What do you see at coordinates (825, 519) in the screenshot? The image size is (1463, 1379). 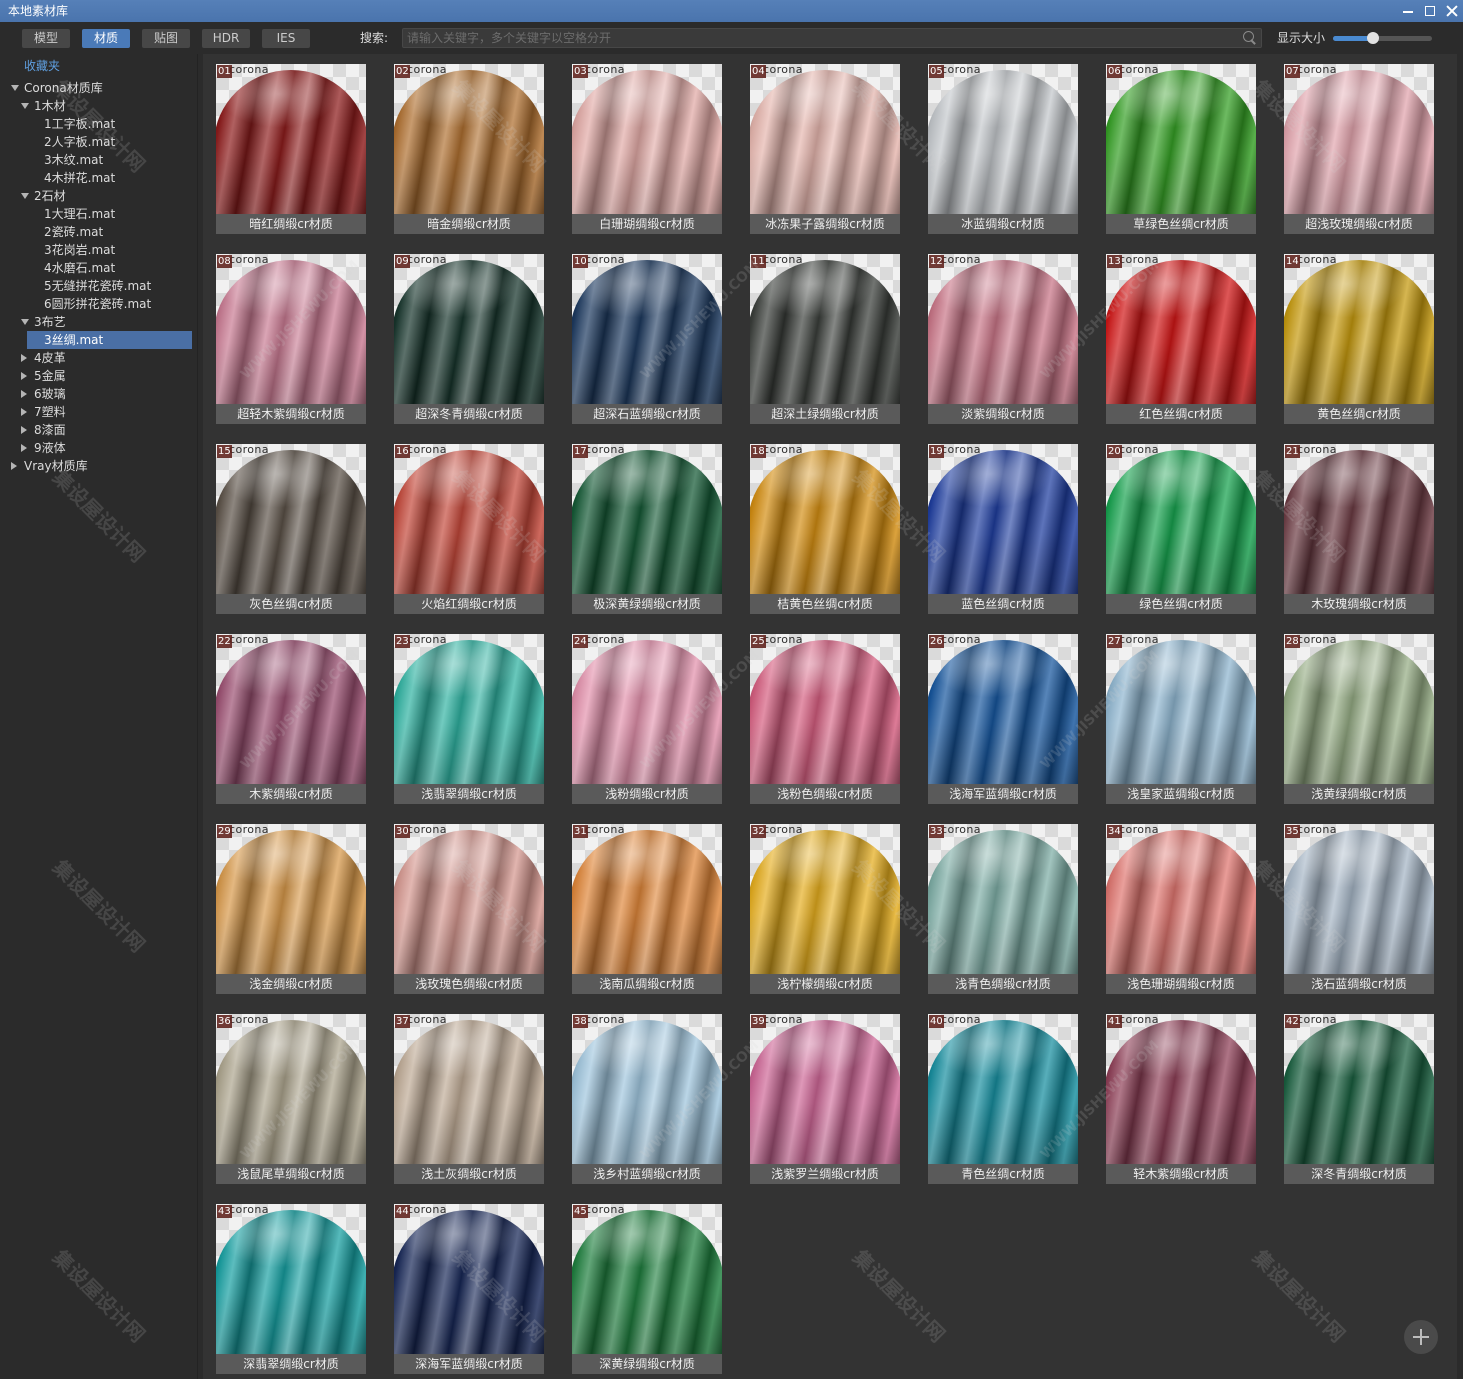 I see `material-thumbnail: corona 18` at bounding box center [825, 519].